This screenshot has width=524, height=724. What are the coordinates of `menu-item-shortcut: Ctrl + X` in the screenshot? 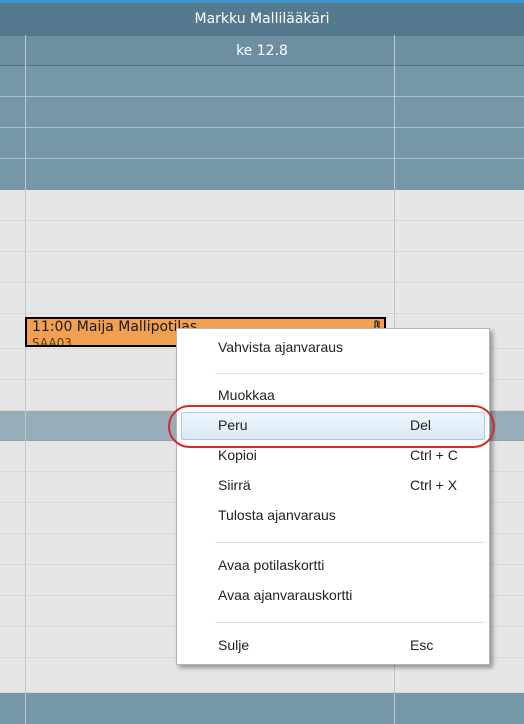 It's located at (434, 485).